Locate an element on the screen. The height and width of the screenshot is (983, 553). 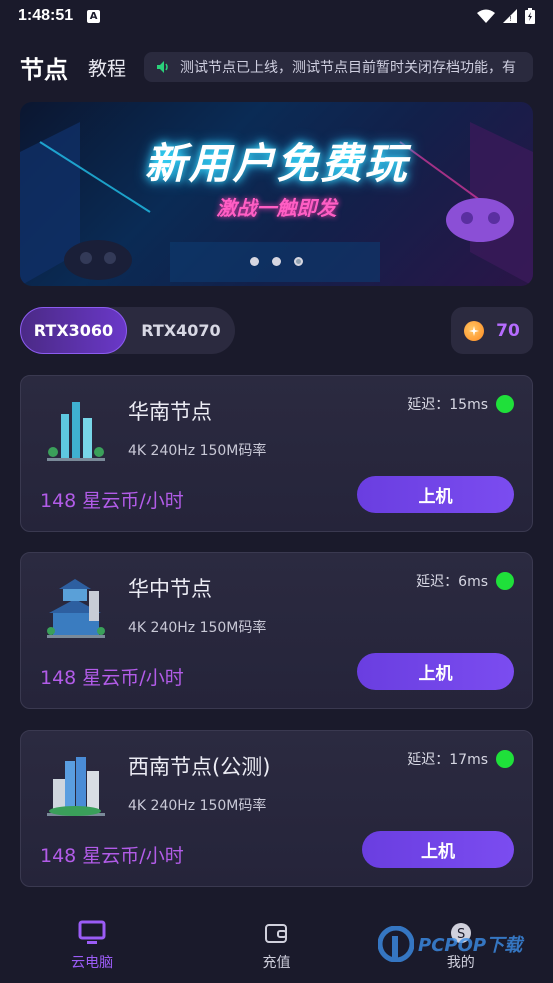
tab-cloud-pc: 云电脑 is located at coordinates (92, 944).